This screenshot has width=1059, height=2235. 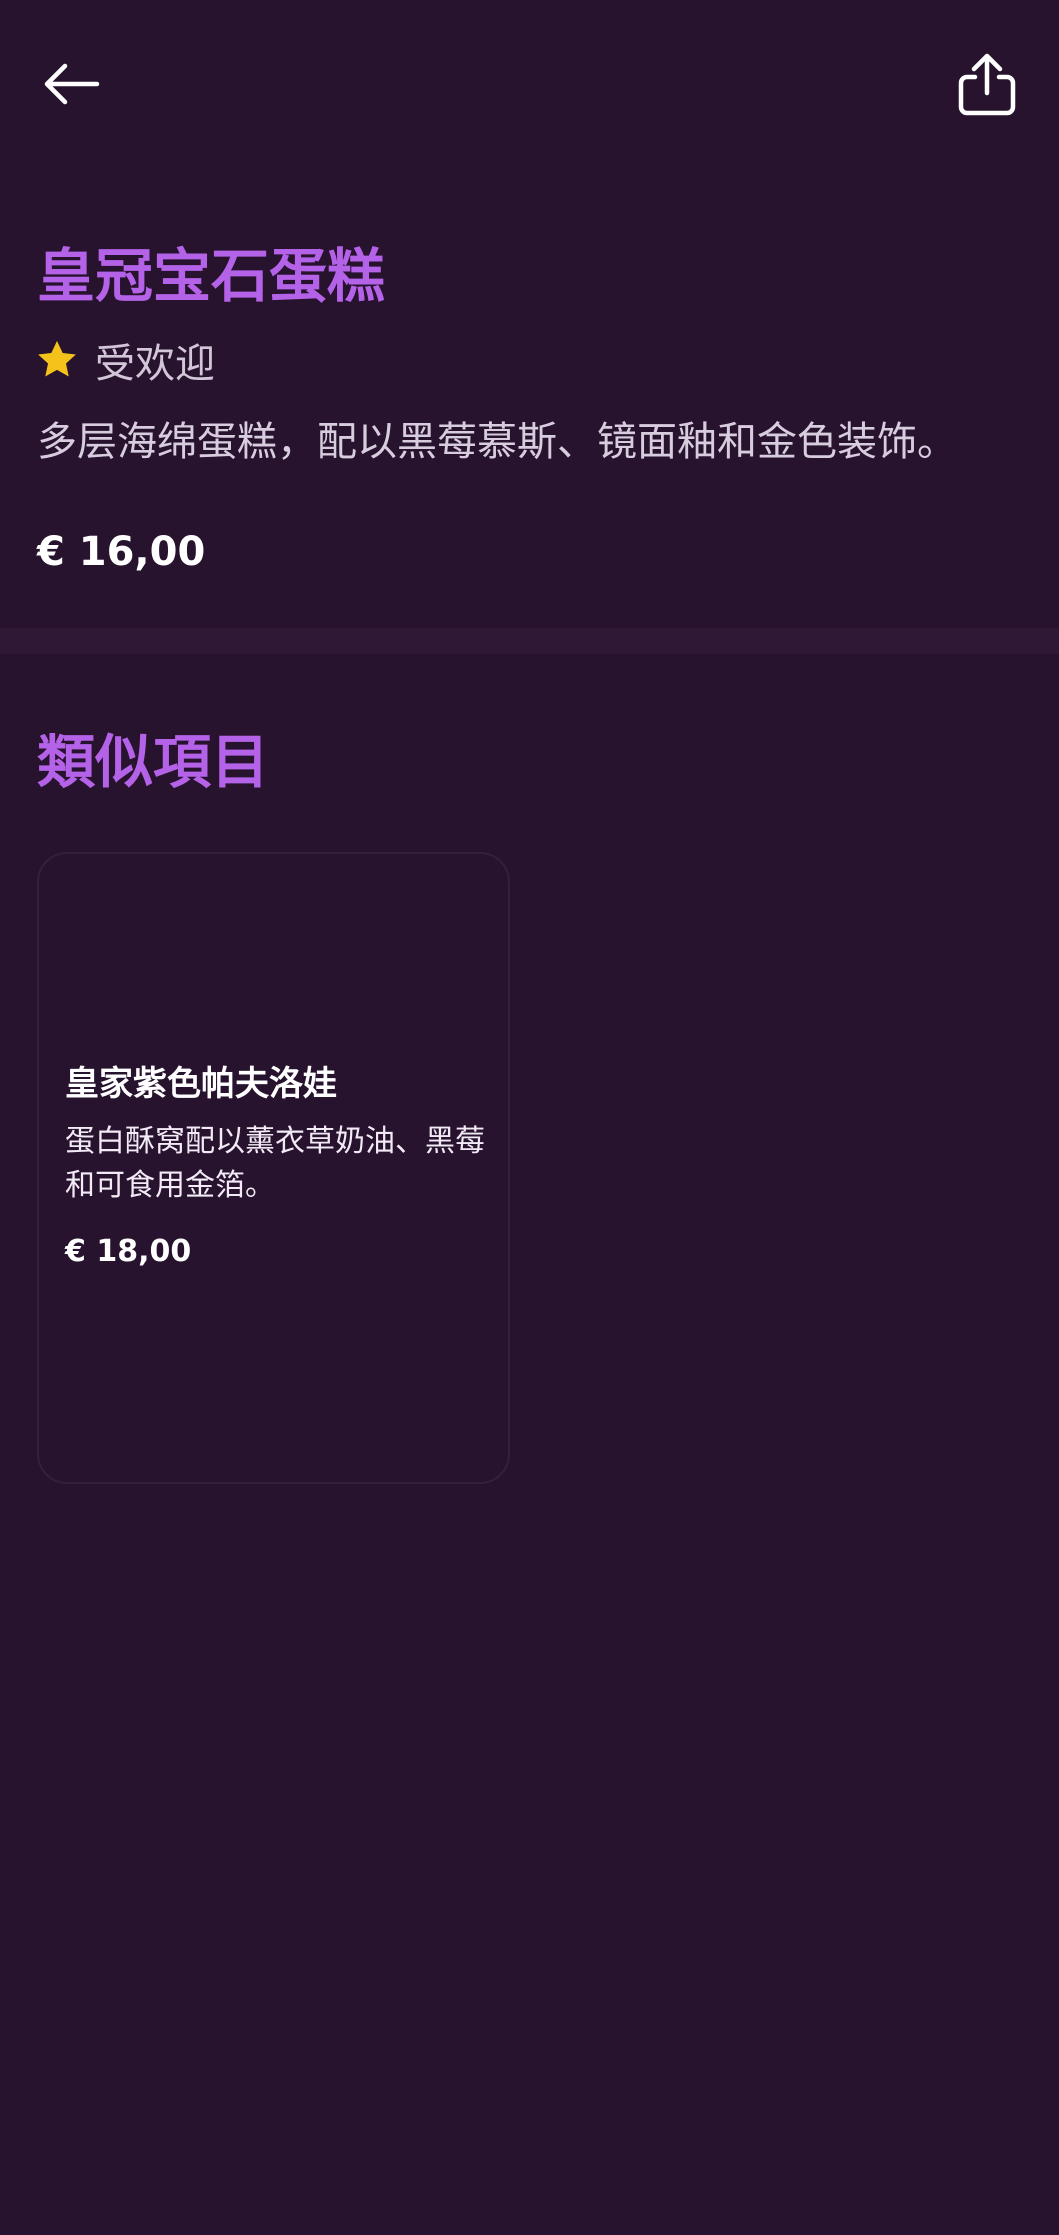 I want to click on popular-badge: 受欢迎, so click(x=125, y=360).